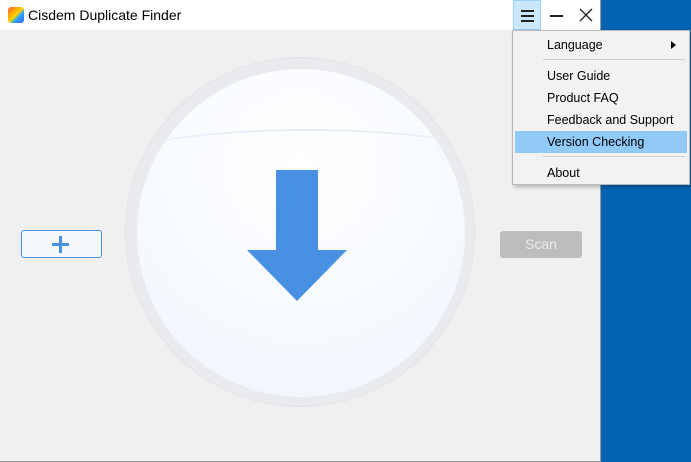  What do you see at coordinates (601, 173) in the screenshot?
I see `menu-item-about: About` at bounding box center [601, 173].